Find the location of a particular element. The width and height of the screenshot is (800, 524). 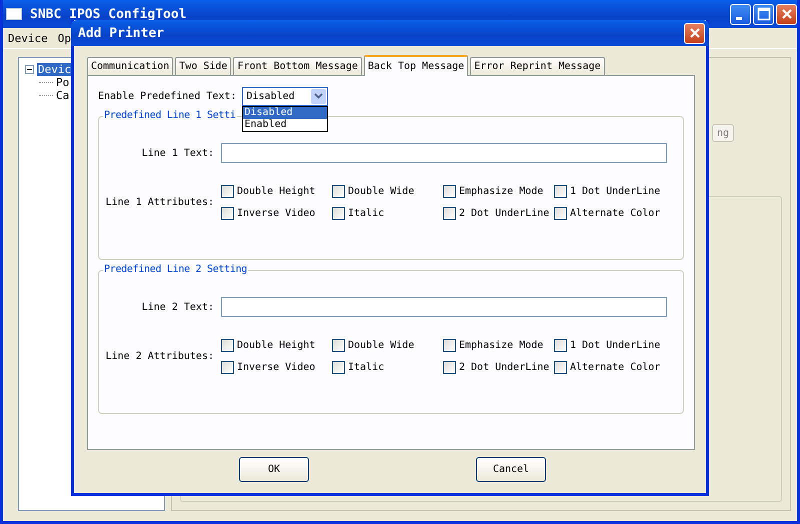

dialog-button: Cancel is located at coordinates (511, 469).